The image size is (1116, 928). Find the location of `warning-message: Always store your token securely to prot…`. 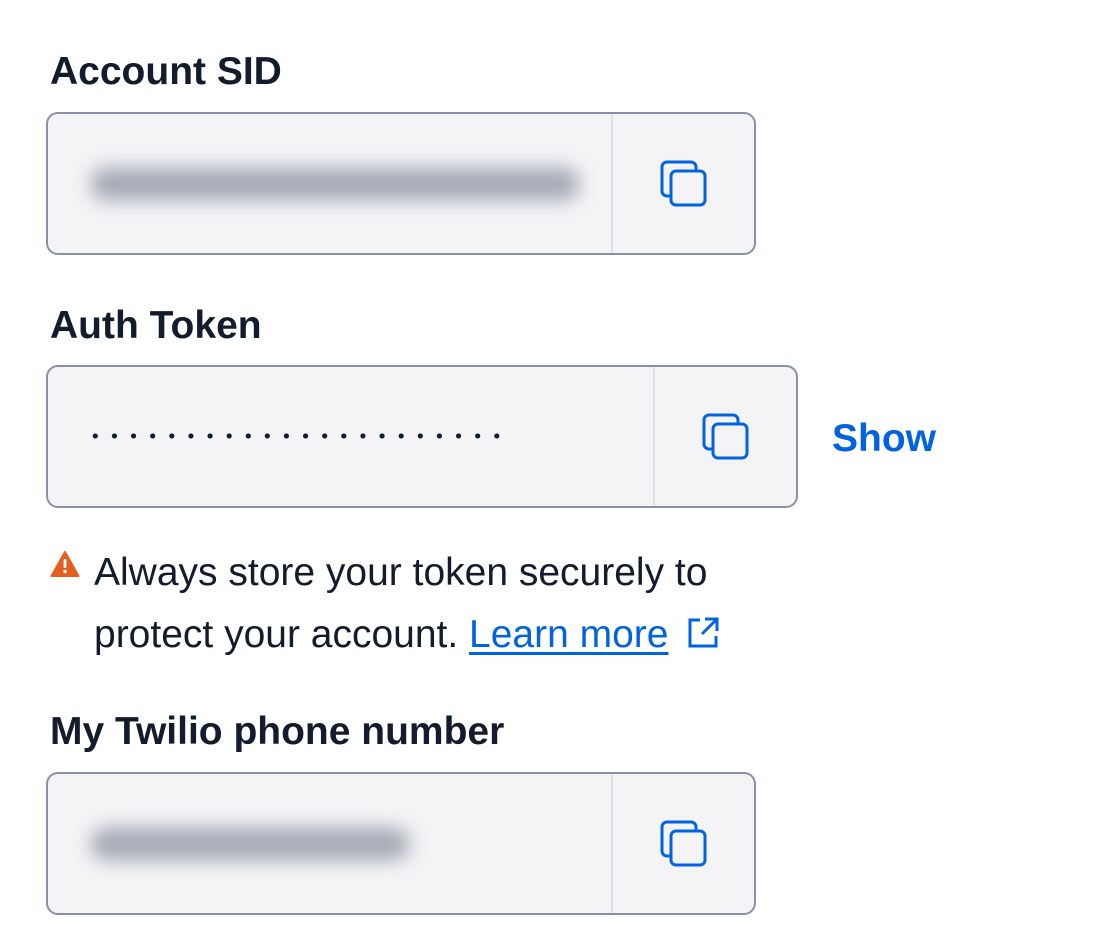

warning-message: Always store your token securely to prot… is located at coordinates (407, 604).